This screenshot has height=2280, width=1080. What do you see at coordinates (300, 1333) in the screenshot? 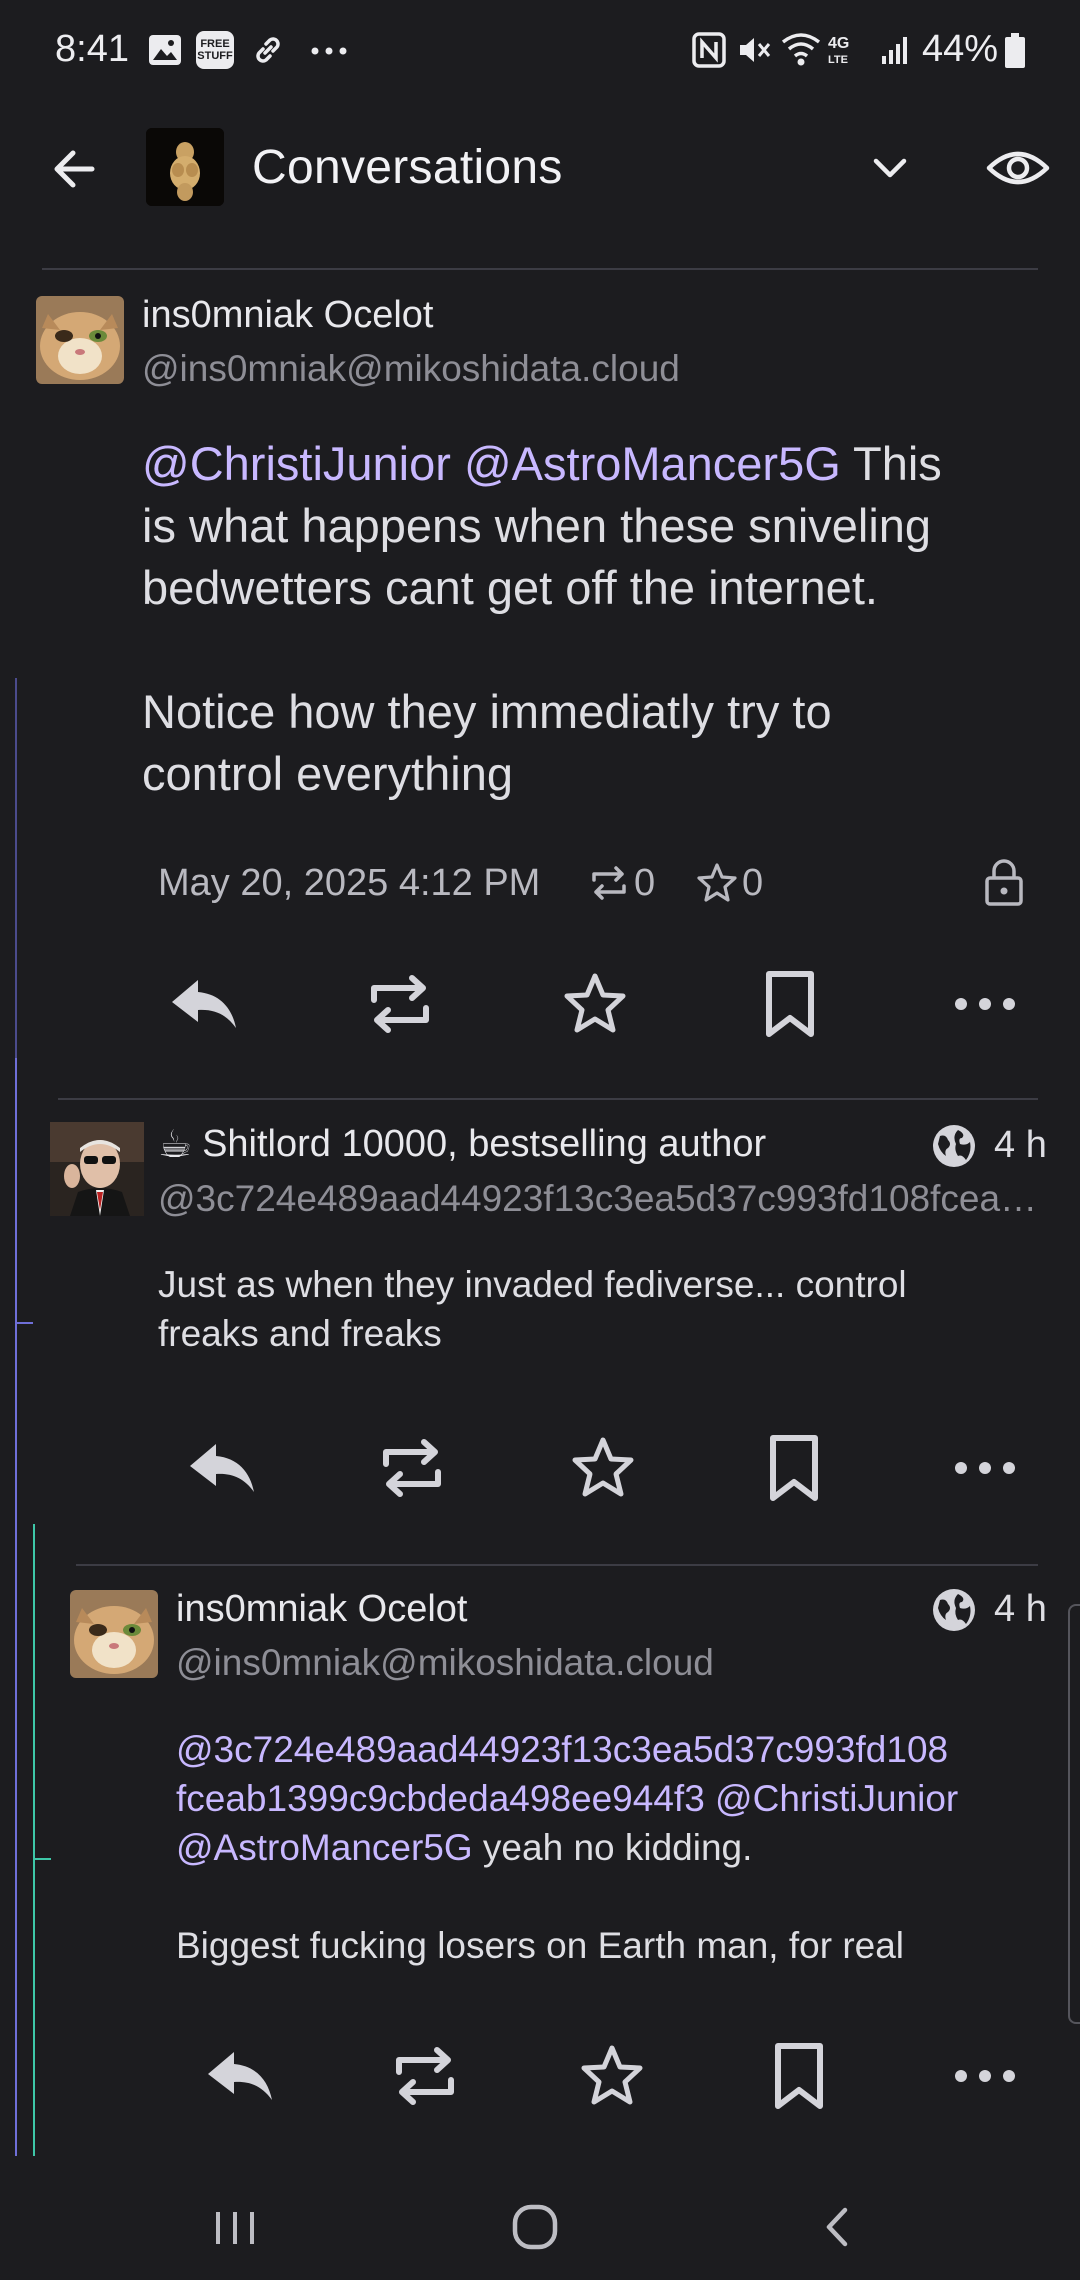
I see `content-line: freaks and freaks` at bounding box center [300, 1333].